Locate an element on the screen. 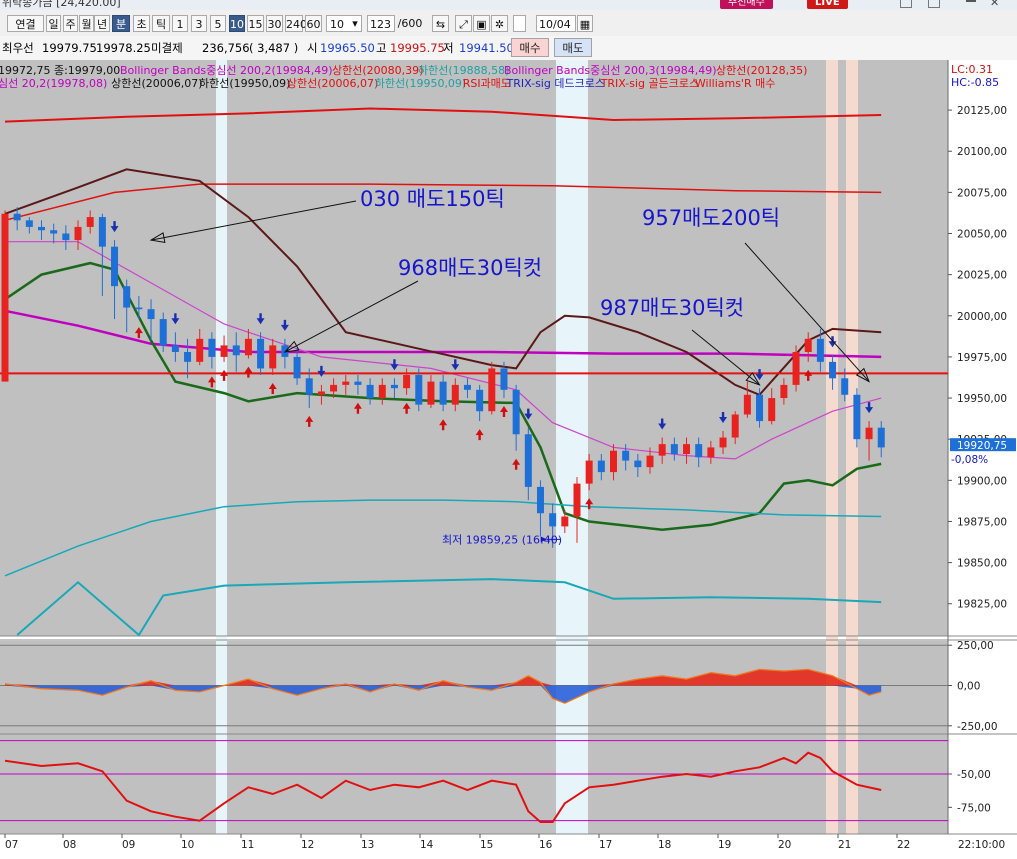 This screenshot has width=1017, height=859. interval-button: 30 is located at coordinates (274, 23).